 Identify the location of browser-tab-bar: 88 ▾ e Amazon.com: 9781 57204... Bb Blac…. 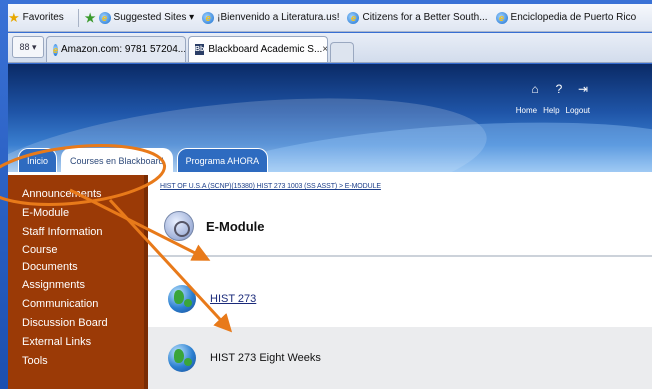
(330, 48).